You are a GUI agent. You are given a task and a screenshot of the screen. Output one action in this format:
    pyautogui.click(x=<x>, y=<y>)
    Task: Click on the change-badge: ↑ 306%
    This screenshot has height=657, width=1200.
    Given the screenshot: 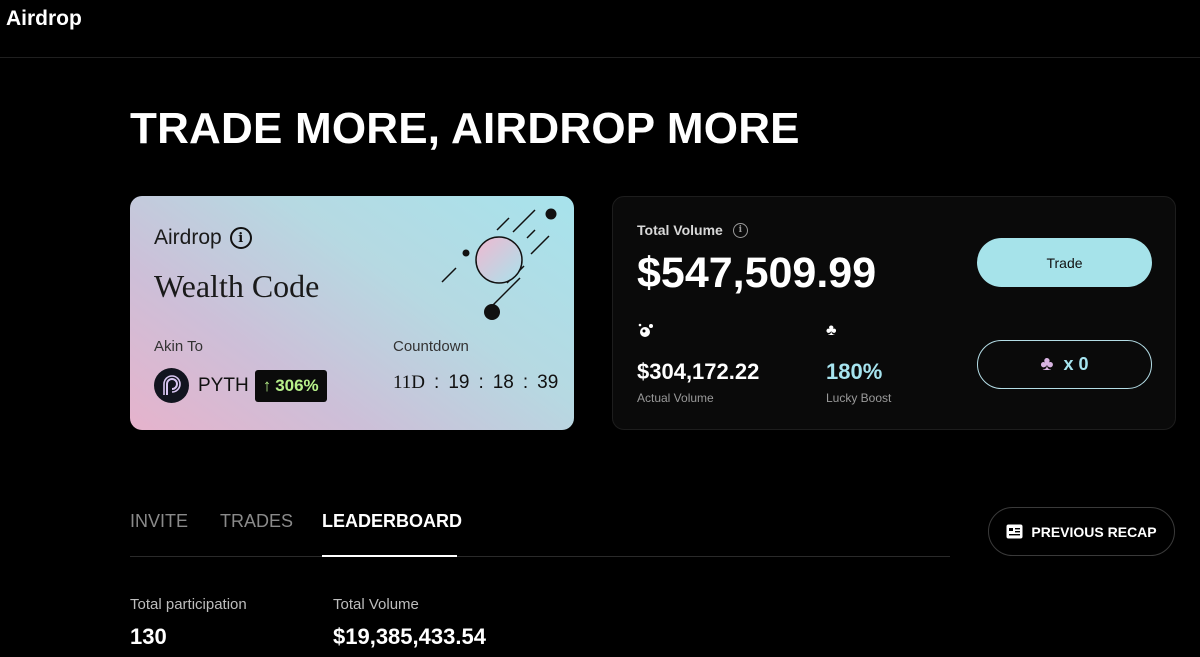 What is the action you would take?
    pyautogui.click(x=290, y=385)
    